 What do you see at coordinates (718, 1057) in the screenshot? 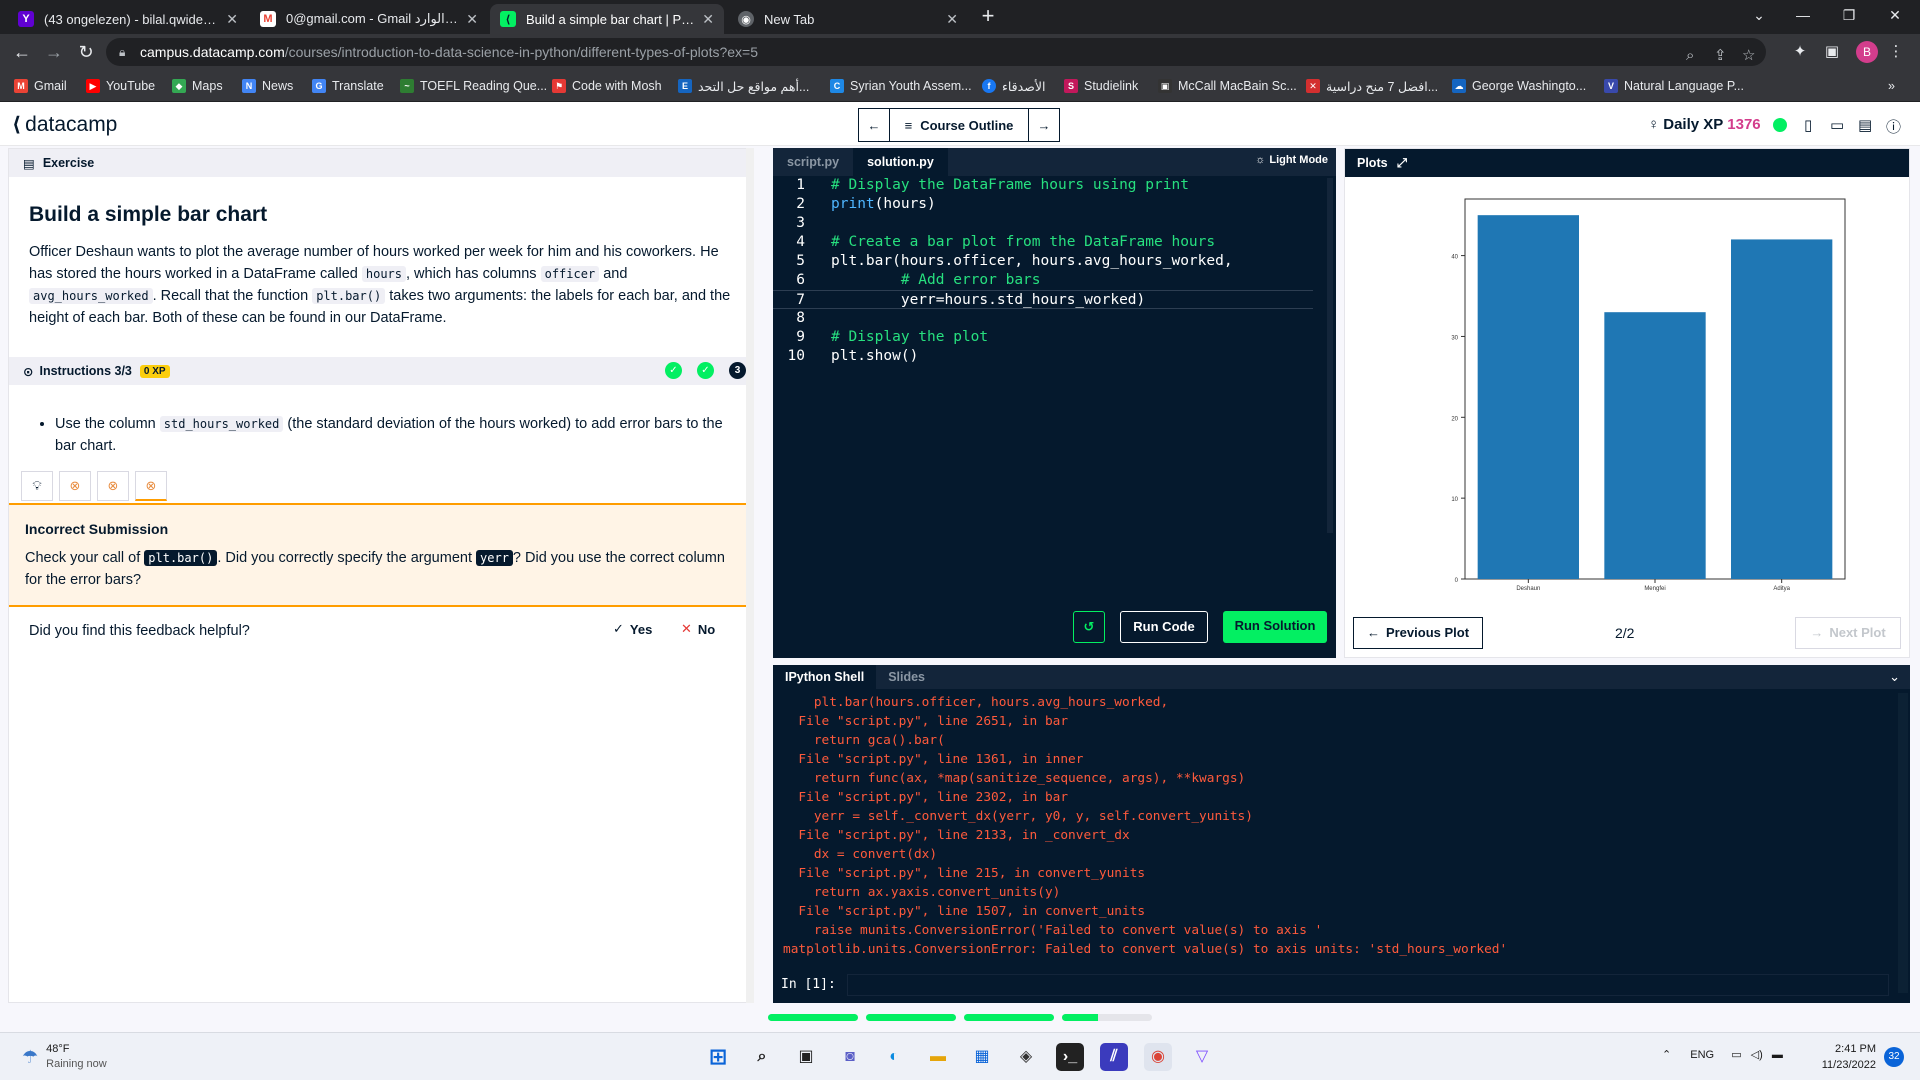
I see `windows-start-icon: ⊞` at bounding box center [718, 1057].